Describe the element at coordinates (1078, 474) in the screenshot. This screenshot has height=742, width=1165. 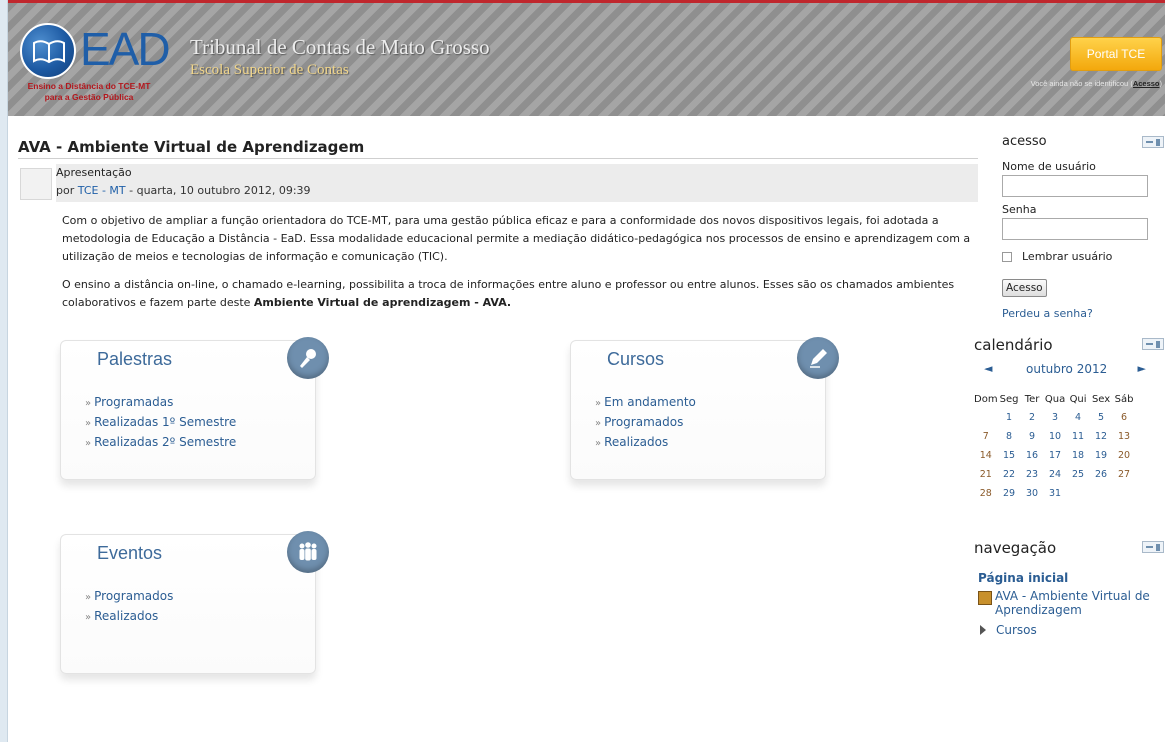
I see `calendar-day: 25` at that location.